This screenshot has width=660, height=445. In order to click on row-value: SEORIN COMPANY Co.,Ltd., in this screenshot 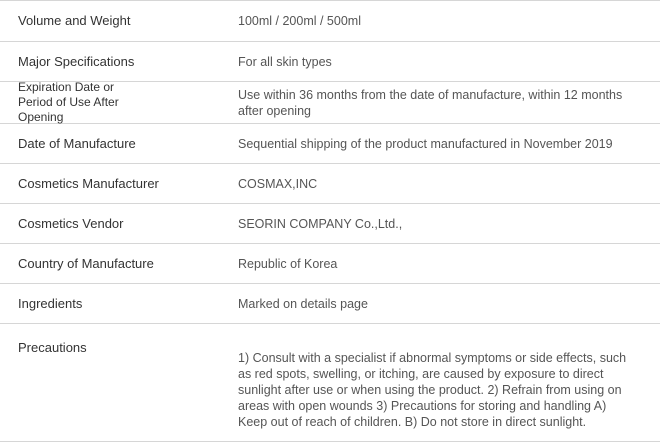, I will do `click(320, 223)`.